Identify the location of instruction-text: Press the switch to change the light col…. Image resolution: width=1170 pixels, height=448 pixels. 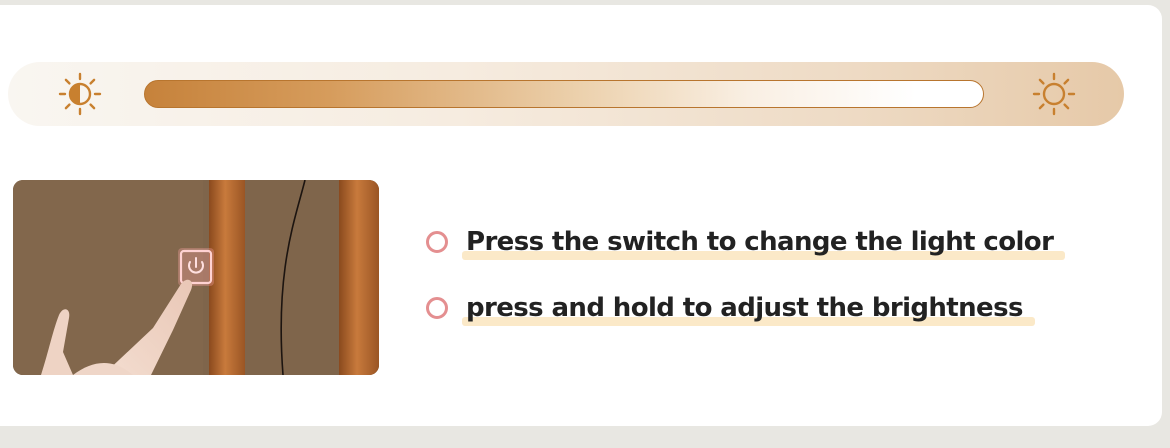
(760, 242).